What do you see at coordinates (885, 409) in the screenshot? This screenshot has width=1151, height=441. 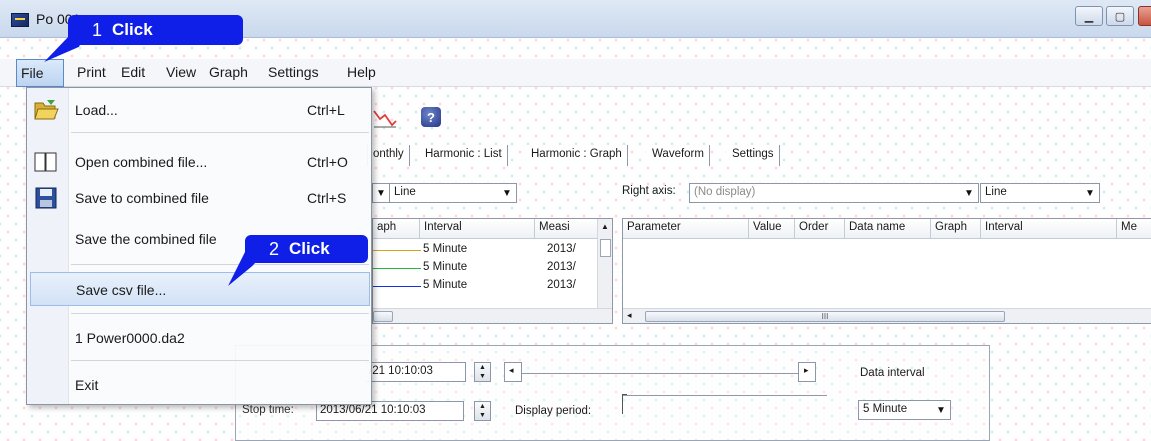 I see `data-interval-value: 5 Minute` at bounding box center [885, 409].